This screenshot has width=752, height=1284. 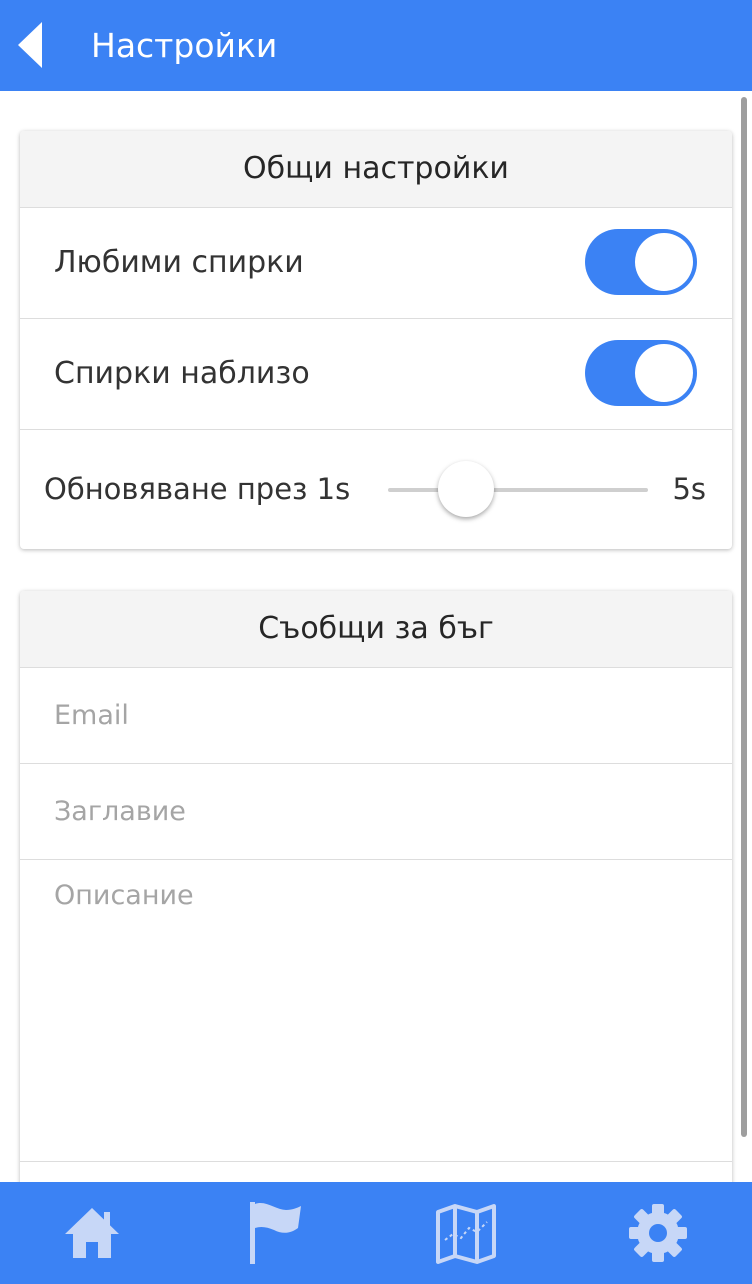 I want to click on nearby-stops-toggle-knob, so click(x=664, y=373).